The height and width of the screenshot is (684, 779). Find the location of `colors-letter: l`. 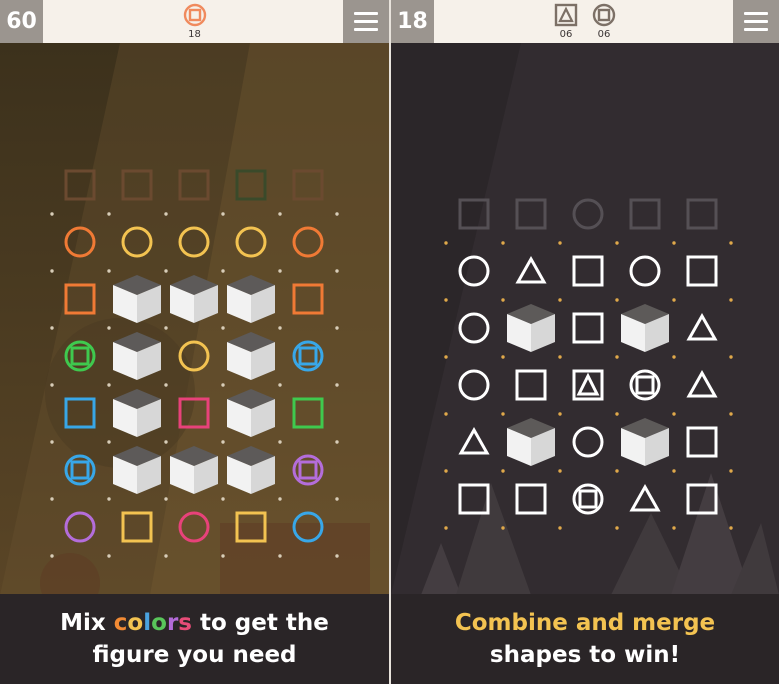

colors-letter: l is located at coordinates (147, 623).